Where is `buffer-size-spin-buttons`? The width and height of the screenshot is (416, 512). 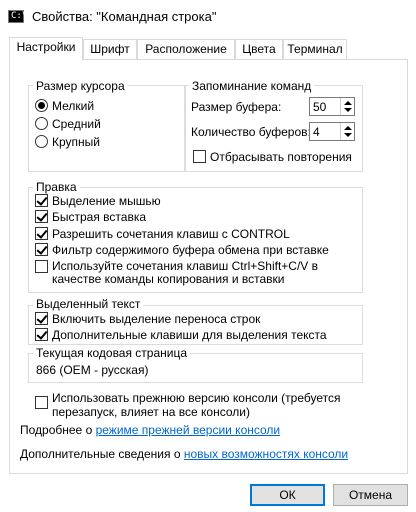
buffer-size-spin-buttons is located at coordinates (347, 106).